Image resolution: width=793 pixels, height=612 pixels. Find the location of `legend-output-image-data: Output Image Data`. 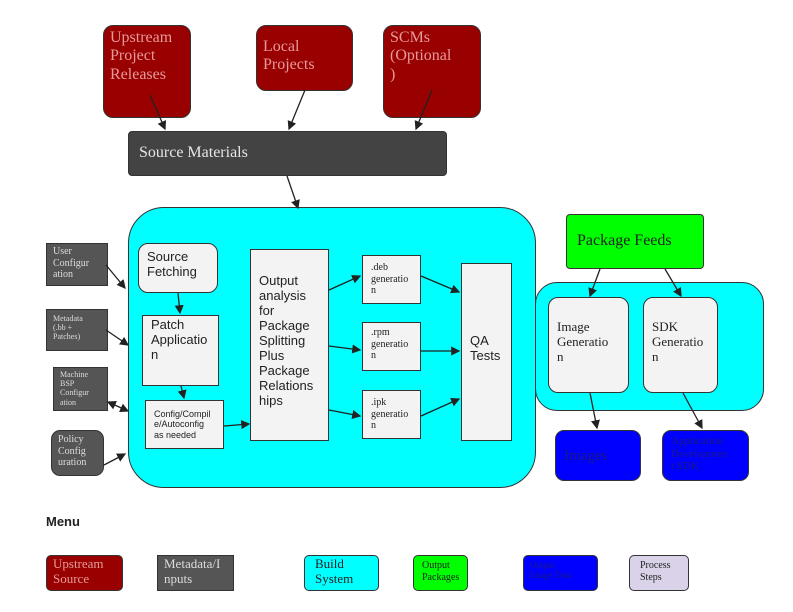

legend-output-image-data: Output Image Data is located at coordinates (560, 573).